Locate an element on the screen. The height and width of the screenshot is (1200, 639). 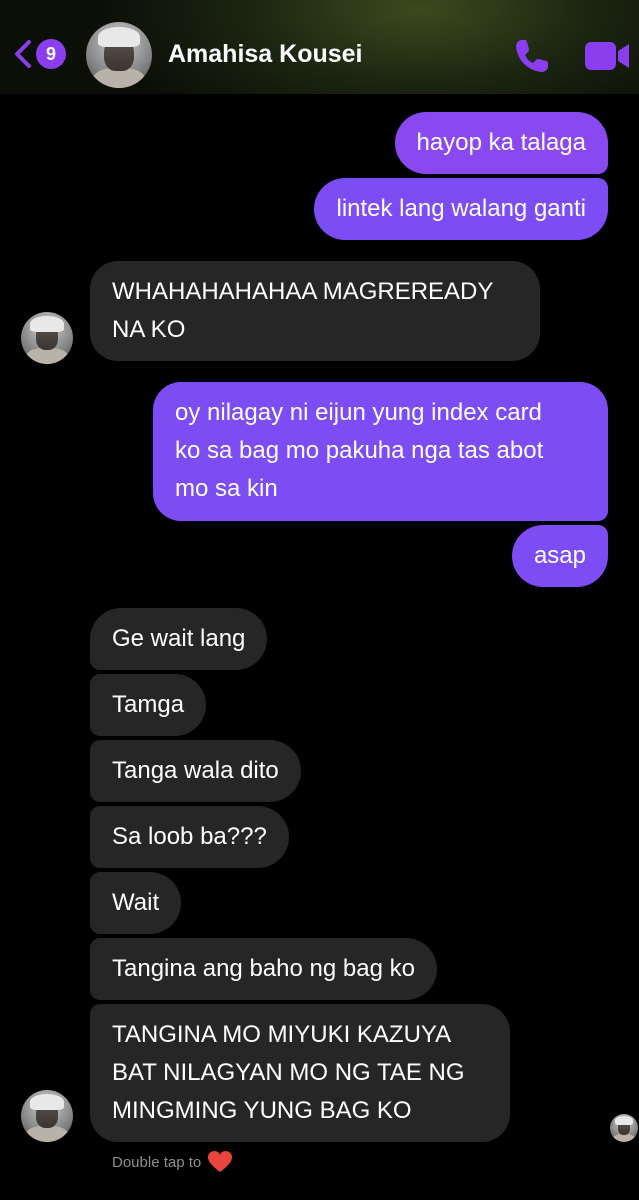
message-text: Tanga wala dito is located at coordinates (195, 770).